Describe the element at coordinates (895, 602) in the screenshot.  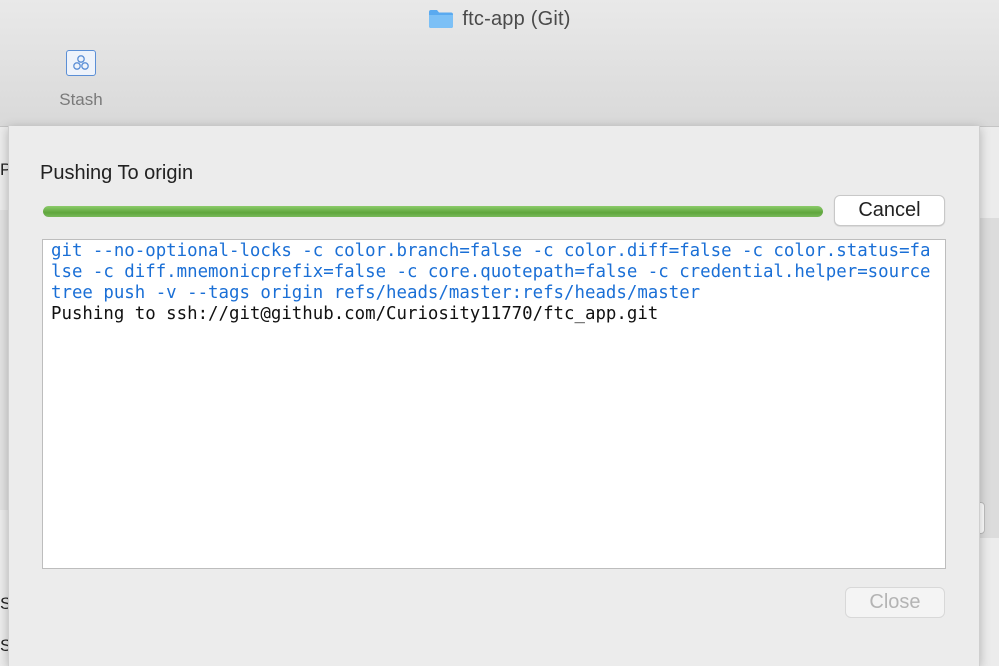
I see `close-button: Close` at that location.